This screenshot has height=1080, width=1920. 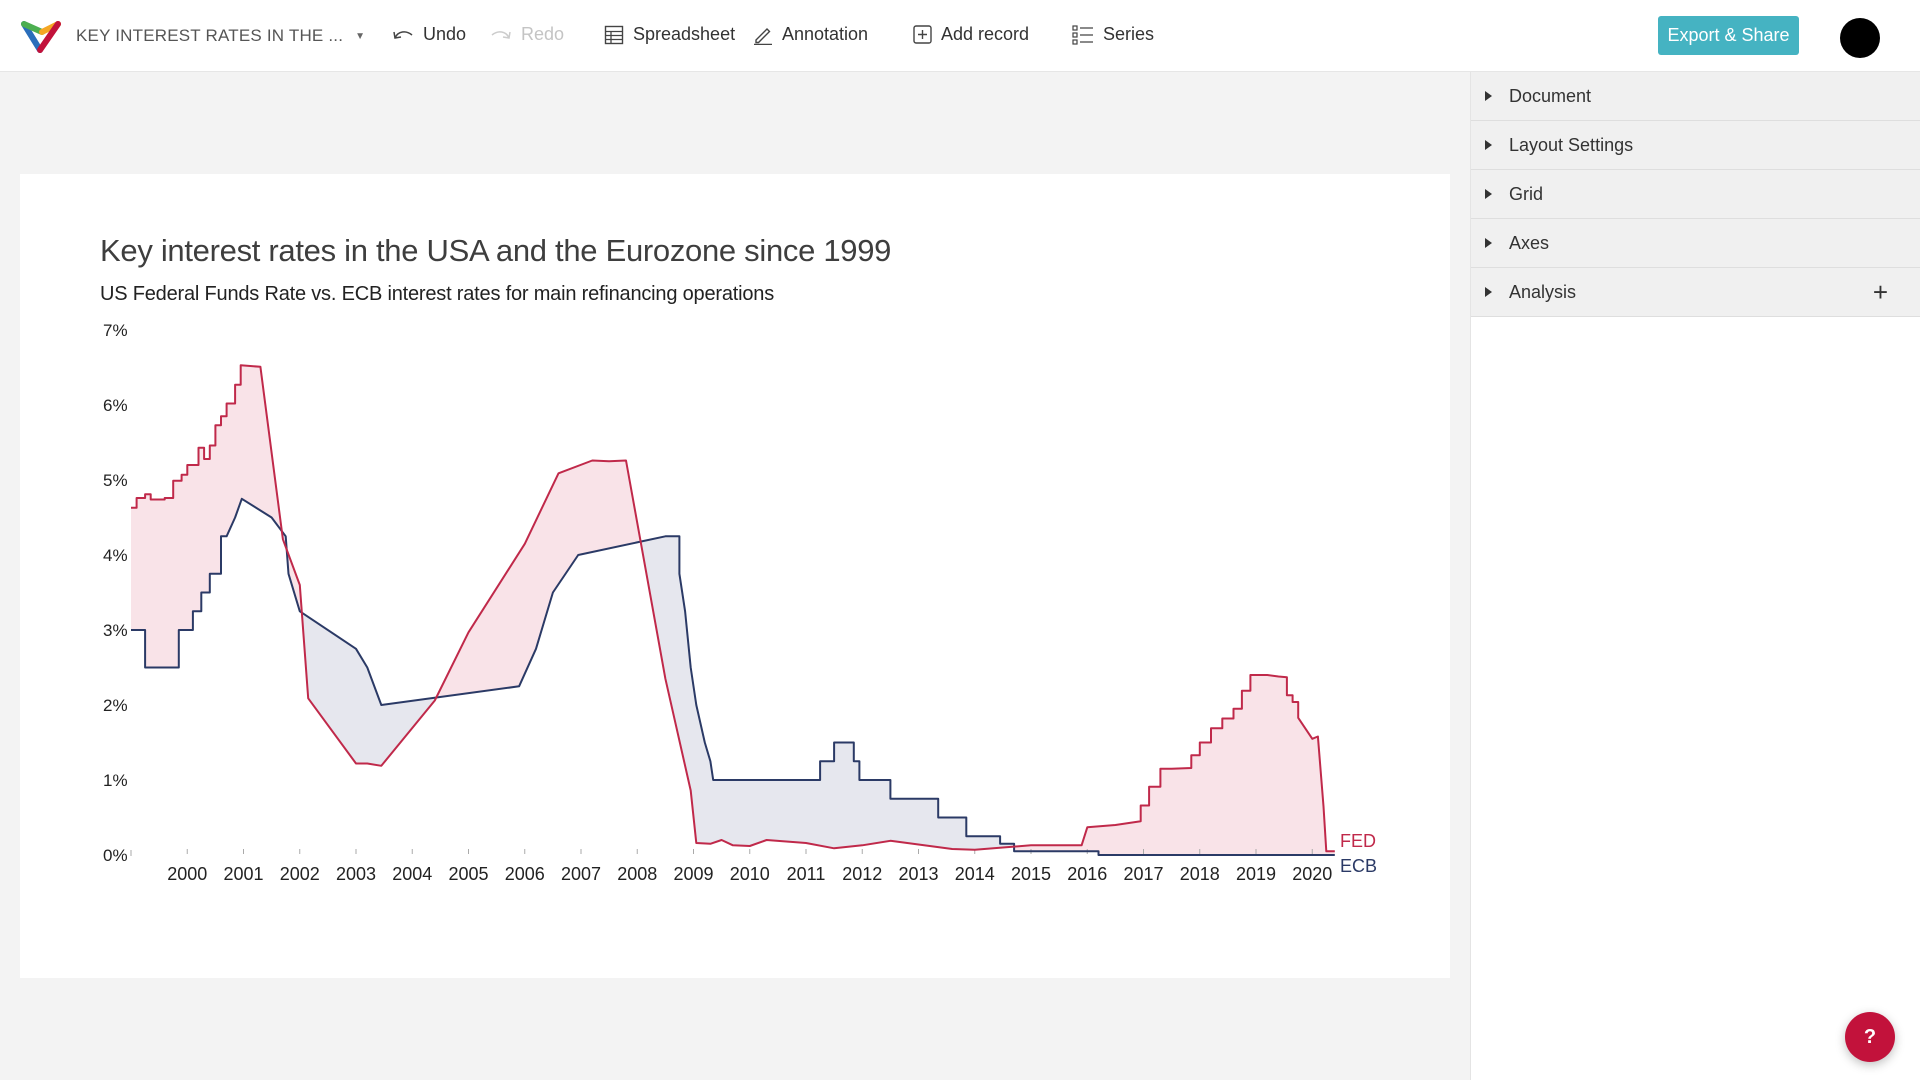 I want to click on panel-axes: Axes, so click(x=1695, y=243).